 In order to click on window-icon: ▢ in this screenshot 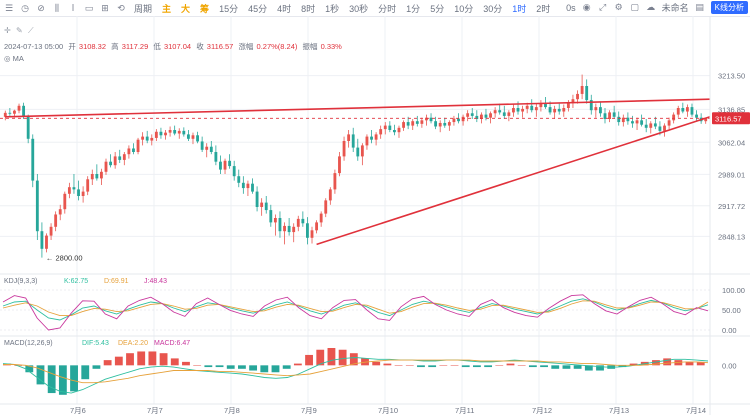, I will do `click(635, 7)`.